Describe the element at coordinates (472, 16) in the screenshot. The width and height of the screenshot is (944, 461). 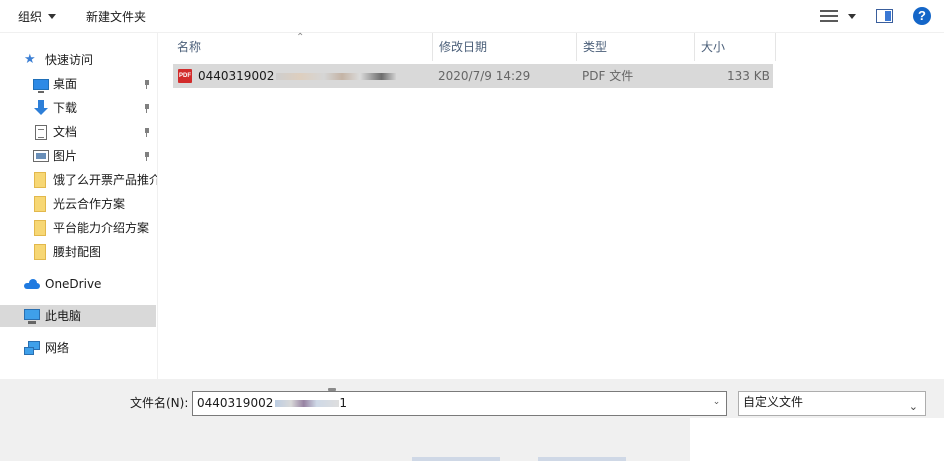
I see `command-bar: 组织 新建文件夹 ?` at that location.